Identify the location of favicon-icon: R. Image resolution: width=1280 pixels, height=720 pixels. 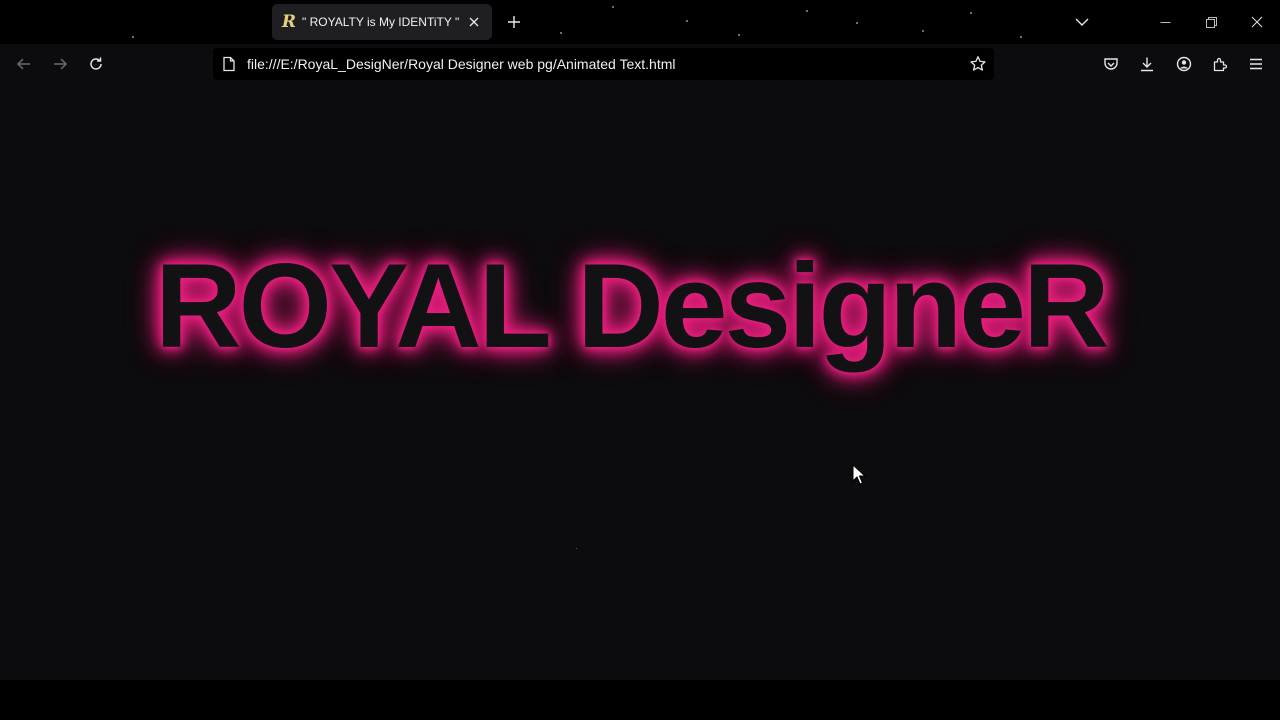
(289, 22).